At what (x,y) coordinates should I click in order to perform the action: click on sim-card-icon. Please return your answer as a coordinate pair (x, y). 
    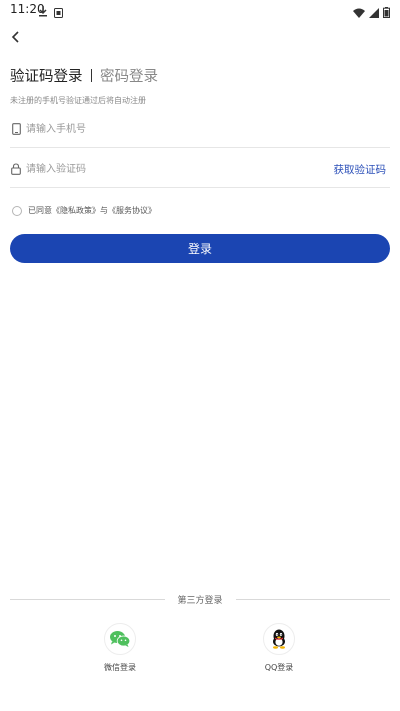
    Looking at the image, I should click on (58, 12).